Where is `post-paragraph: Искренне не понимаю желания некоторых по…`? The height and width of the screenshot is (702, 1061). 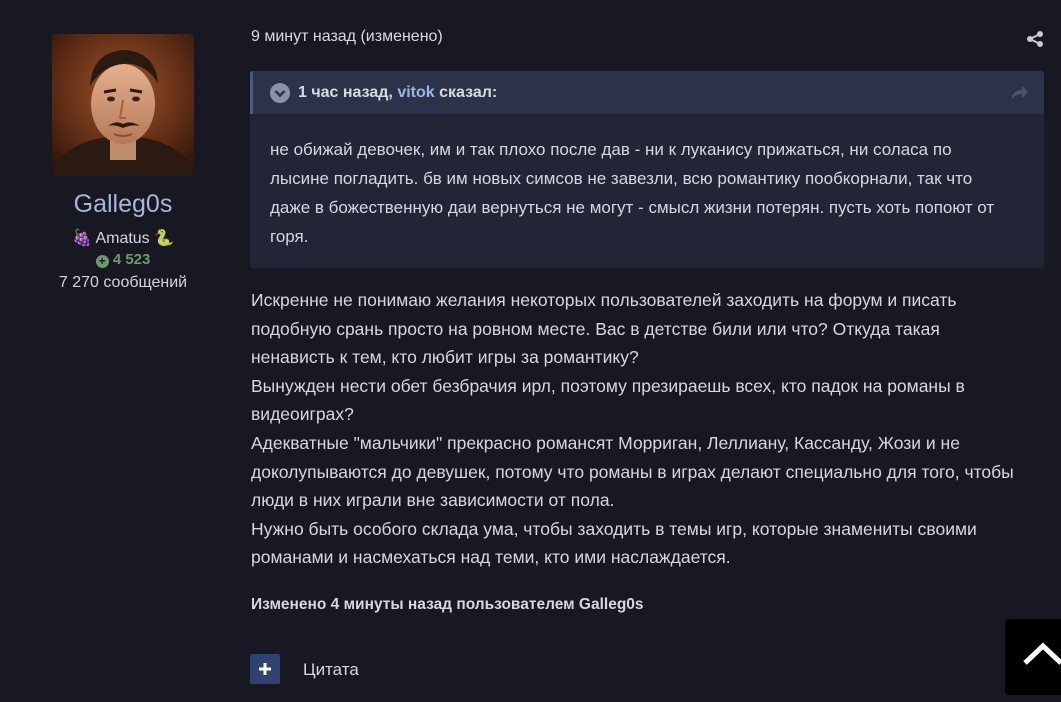 post-paragraph: Искренне не понимаю желания некоторых по… is located at coordinates (604, 329).